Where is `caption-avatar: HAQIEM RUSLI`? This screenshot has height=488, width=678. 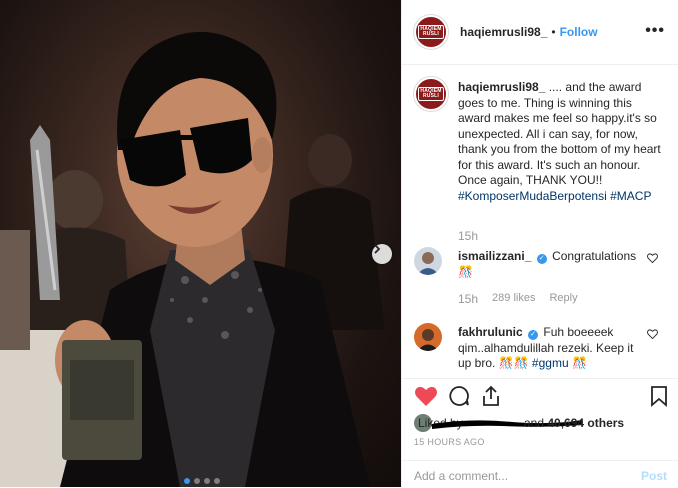 caption-avatar: HAQIEM RUSLI is located at coordinates (431, 94).